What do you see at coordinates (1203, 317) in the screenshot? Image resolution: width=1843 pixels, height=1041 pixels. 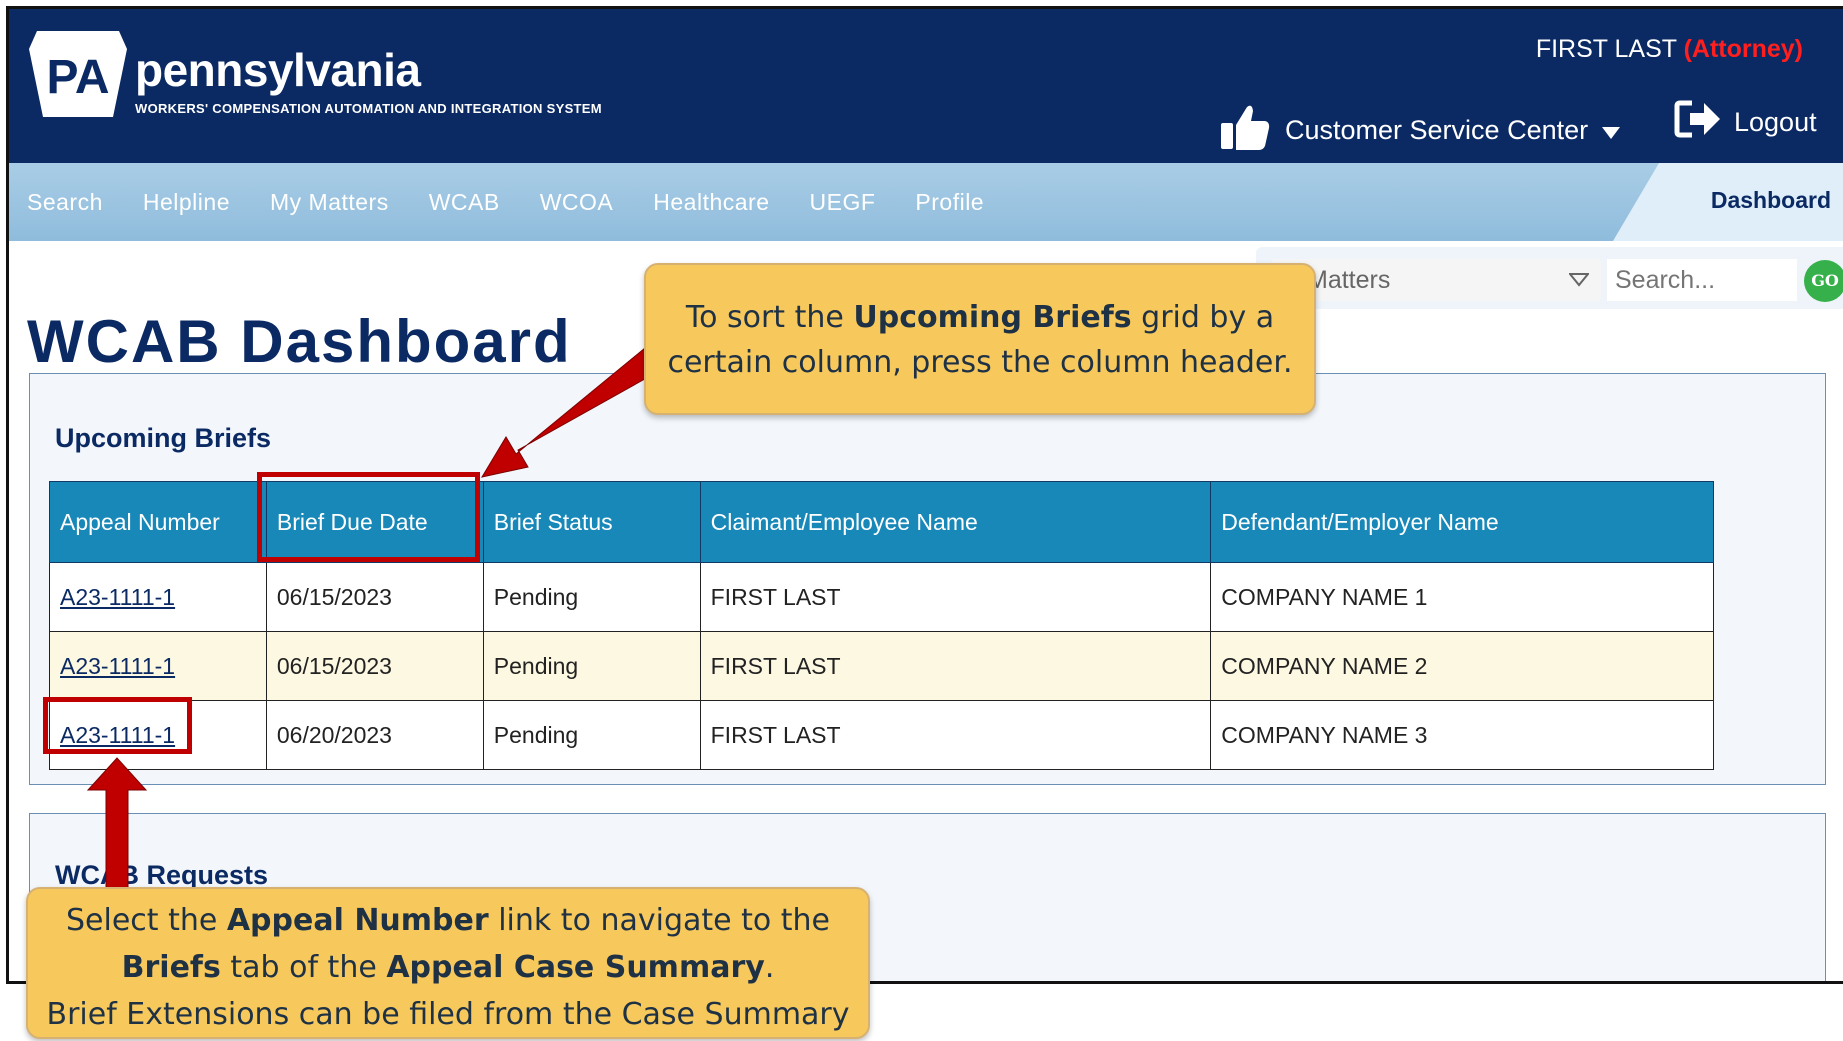 I see `callout-text: grid by a` at bounding box center [1203, 317].